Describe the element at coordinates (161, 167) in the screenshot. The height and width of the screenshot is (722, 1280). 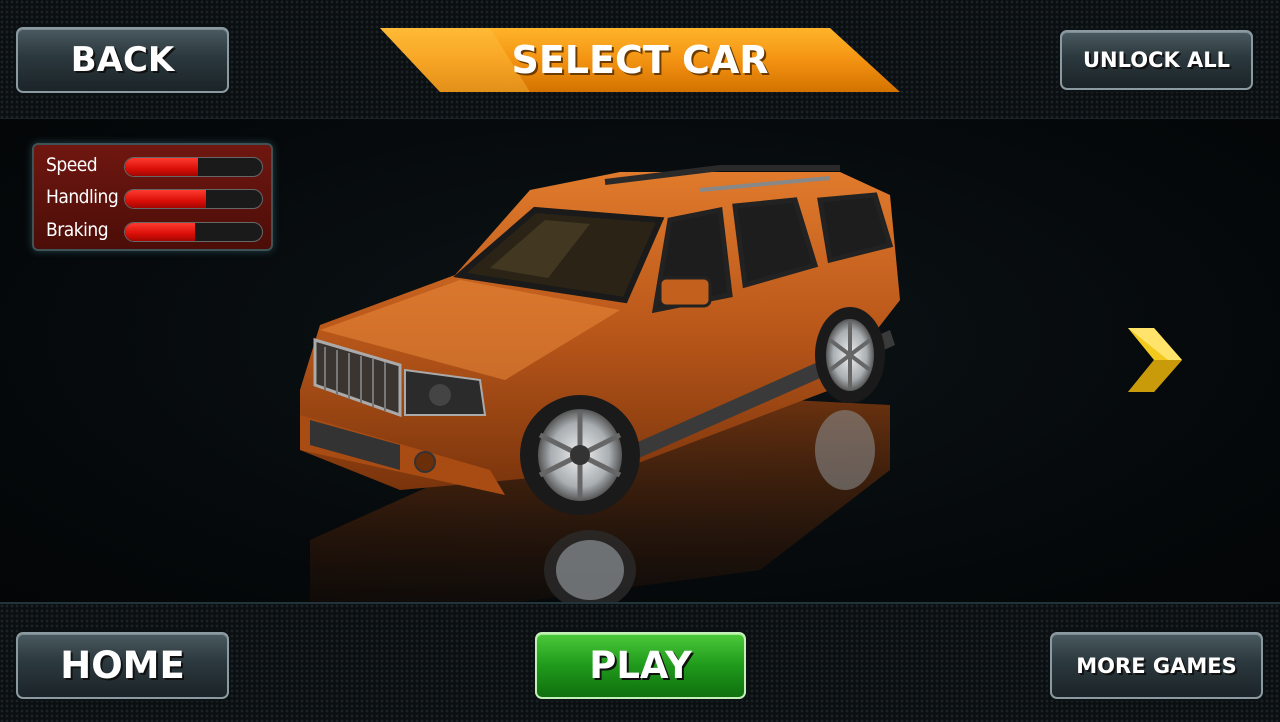
I see `speed-bar-fill` at that location.